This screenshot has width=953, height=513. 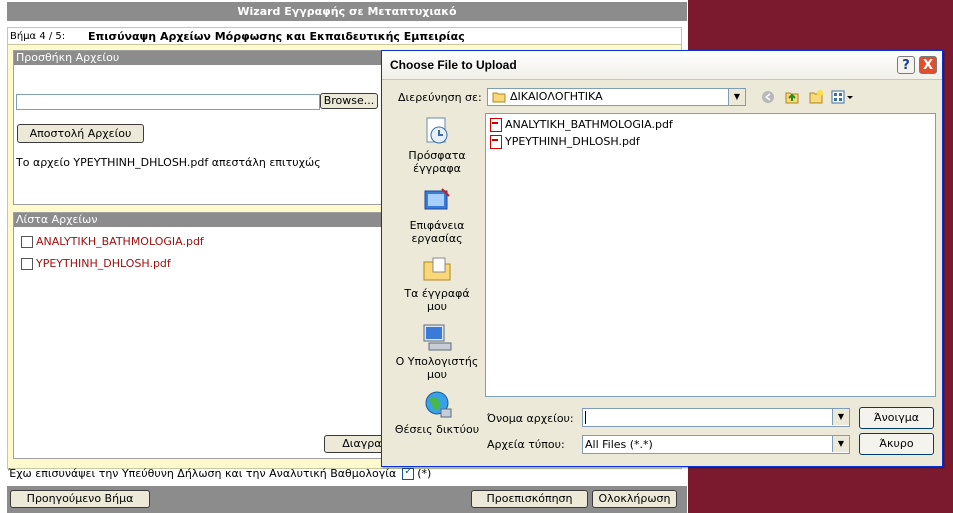 What do you see at coordinates (768, 97) in the screenshot?
I see `back-icon` at bounding box center [768, 97].